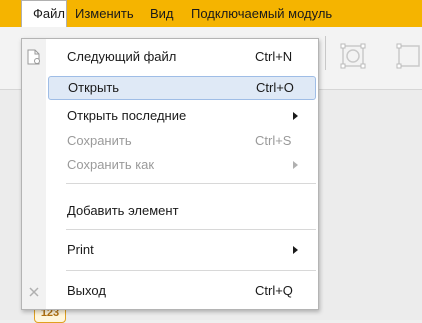  I want to click on menu-item-save-as: Сохранить как, so click(170, 165).